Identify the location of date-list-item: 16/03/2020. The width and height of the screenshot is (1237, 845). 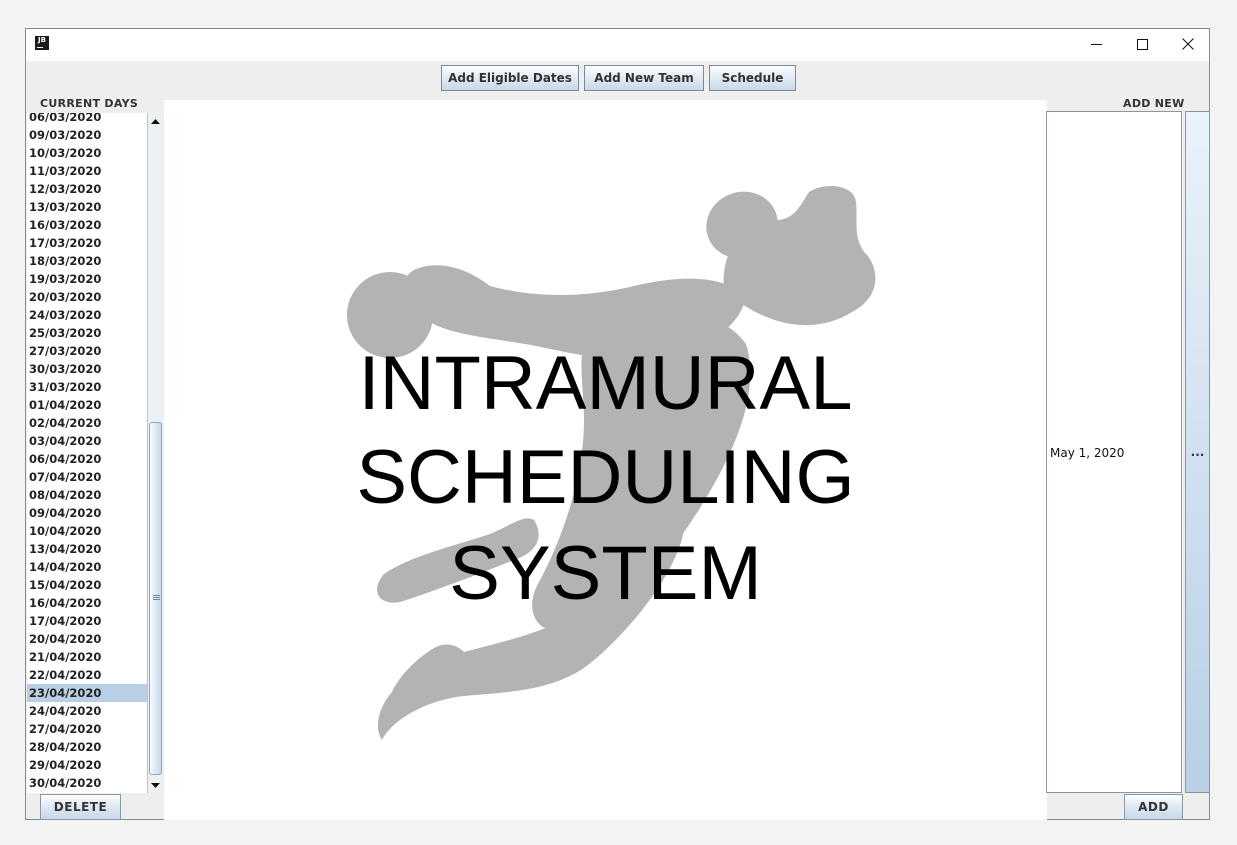
(95, 225).